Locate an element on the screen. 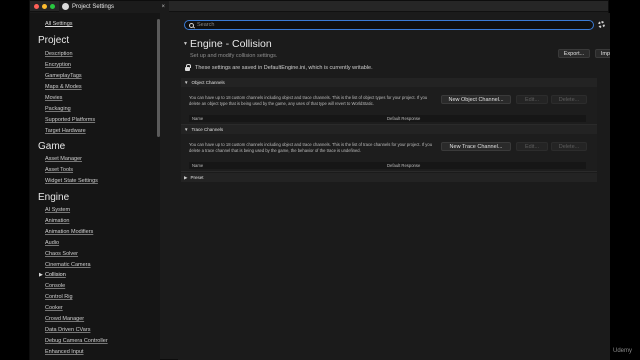 The image size is (640, 360). sidebar-scrollbar is located at coordinates (158, 78).